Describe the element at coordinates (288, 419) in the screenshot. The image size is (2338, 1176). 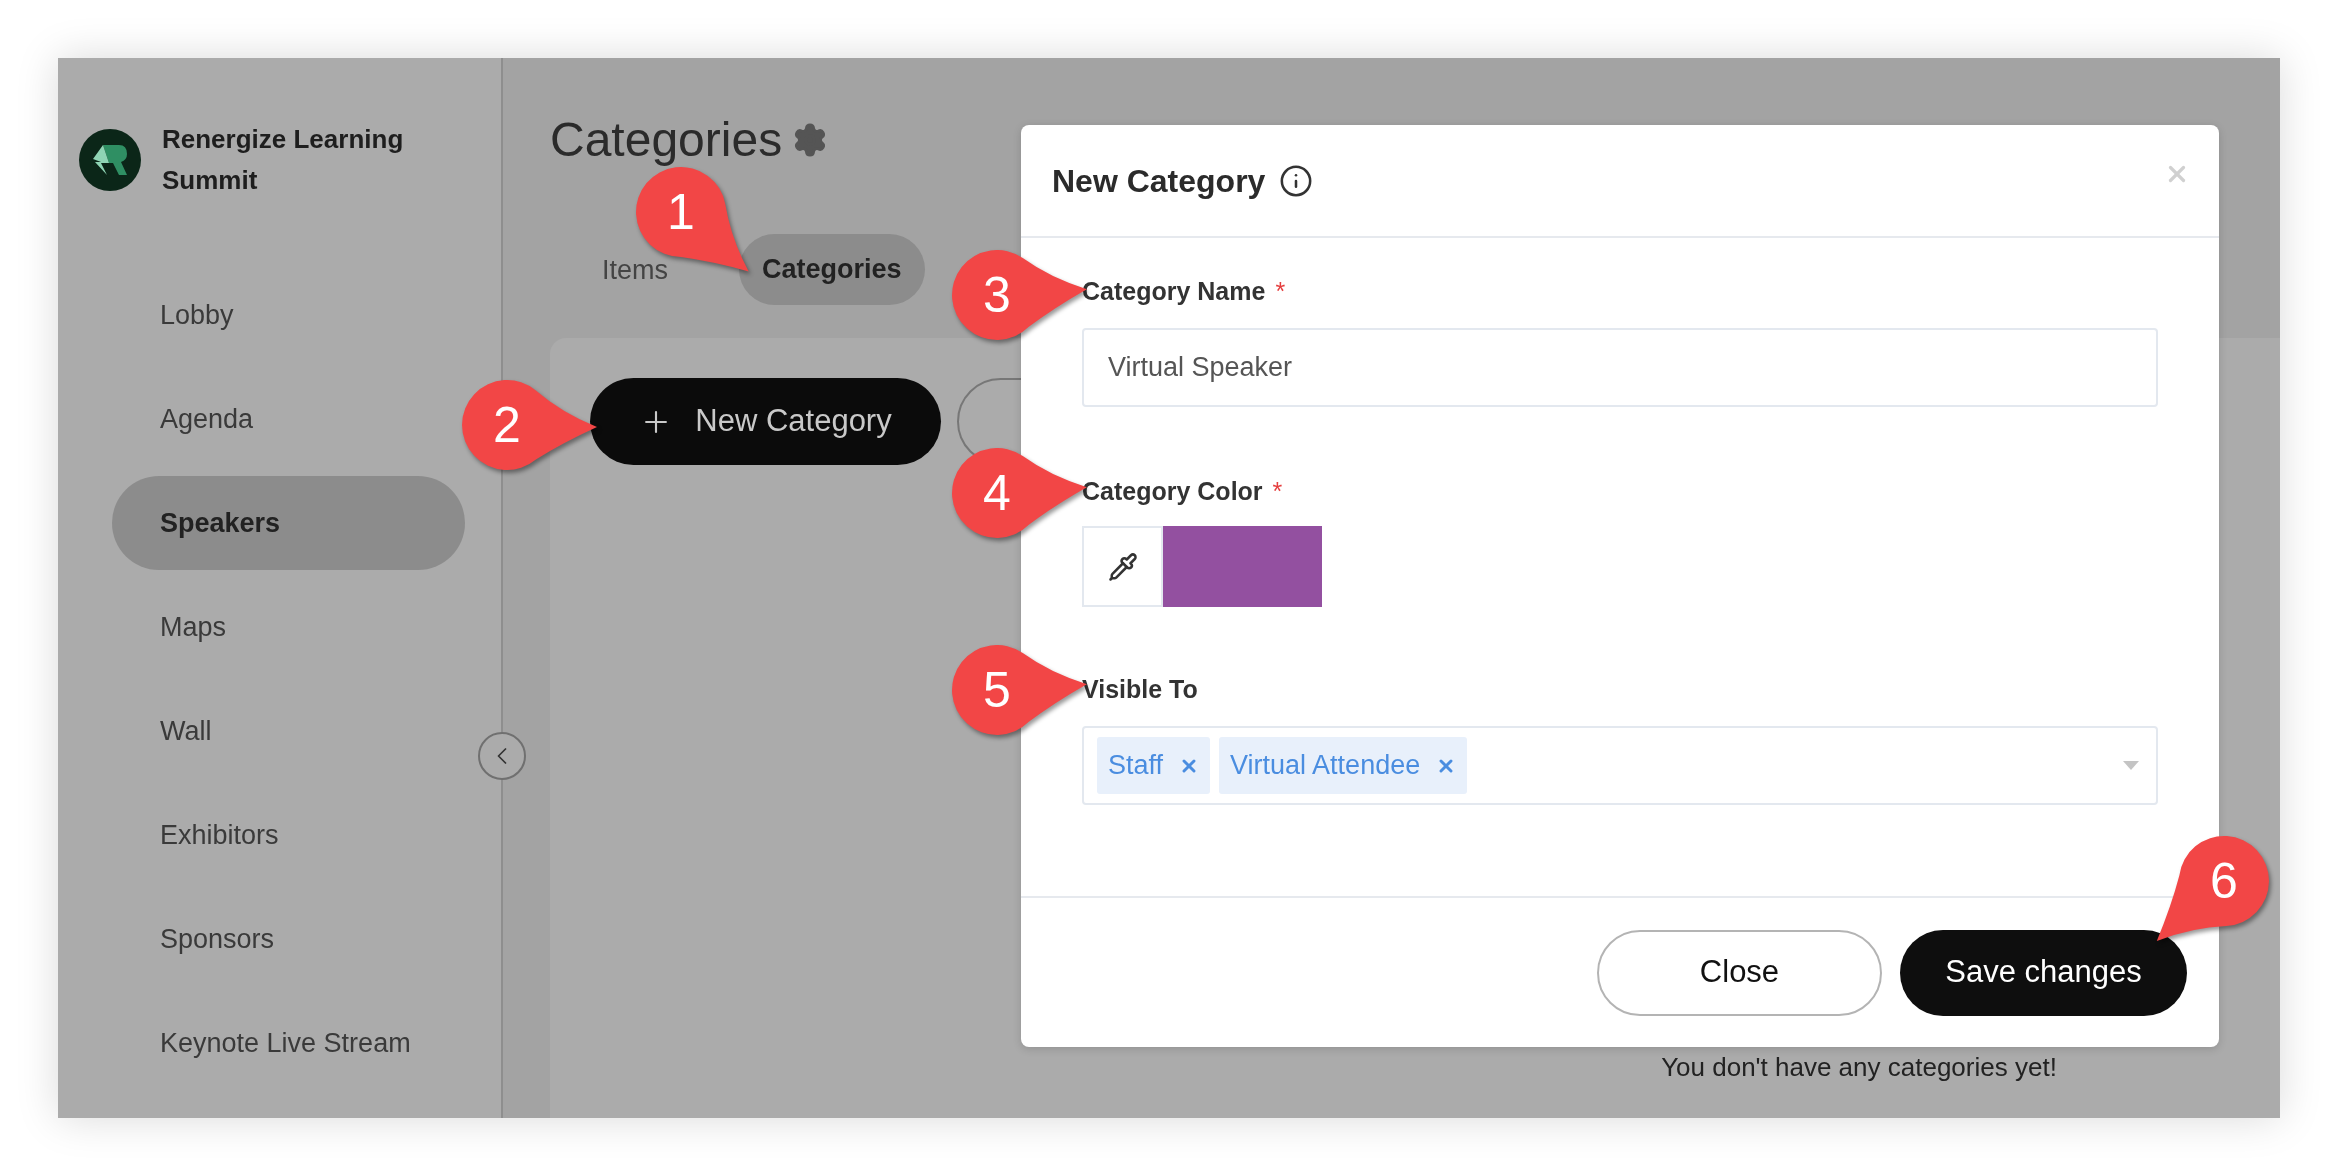
I see `sidebar-item: Agenda` at that location.